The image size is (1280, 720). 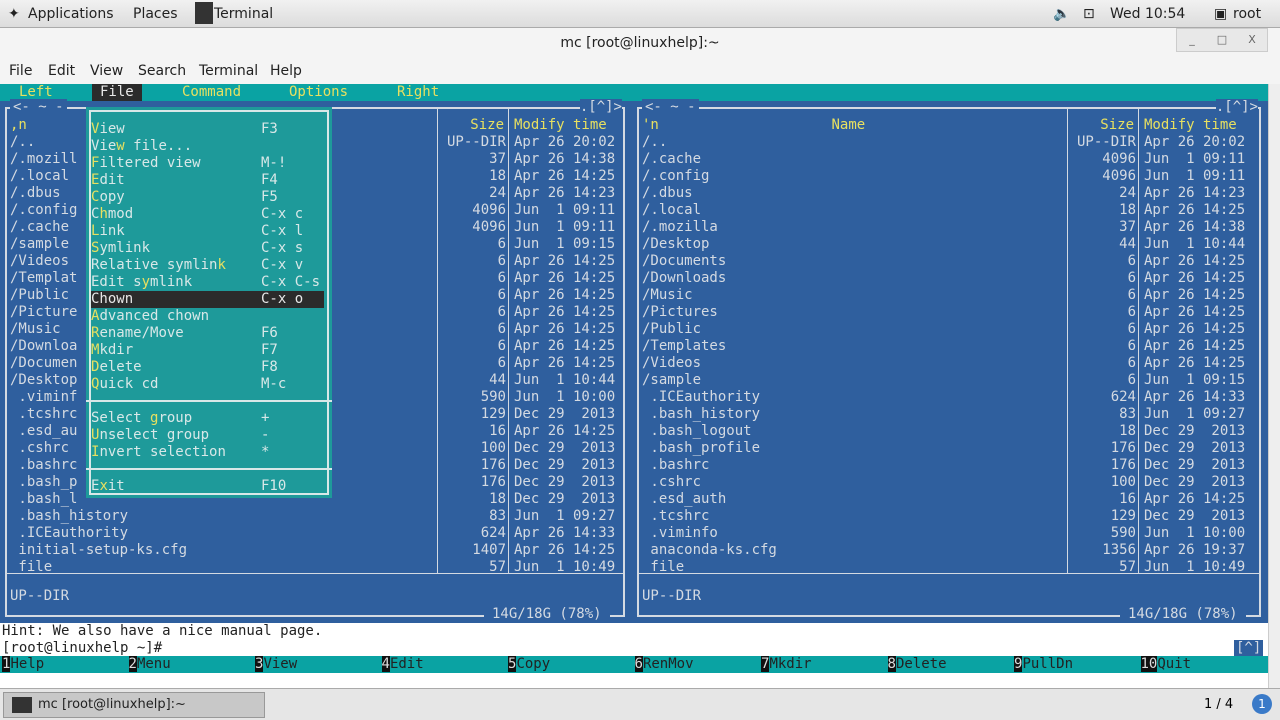 What do you see at coordinates (402, 664) in the screenshot?
I see `fkey-edit: 4Edit` at bounding box center [402, 664].